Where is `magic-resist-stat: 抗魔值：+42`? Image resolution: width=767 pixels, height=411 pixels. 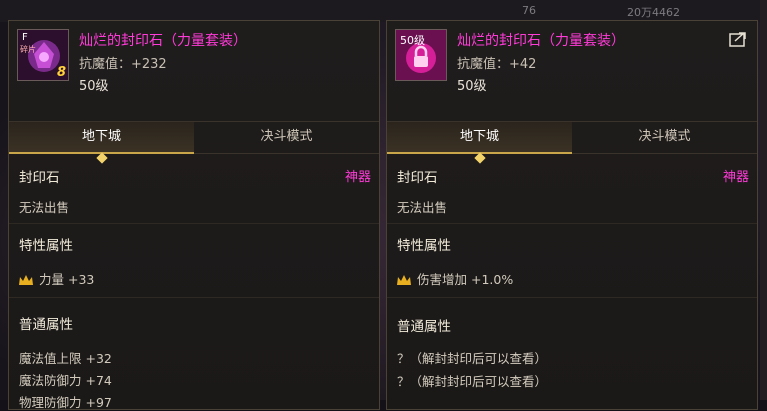 magic-resist-stat: 抗魔值：+42 is located at coordinates (497, 64).